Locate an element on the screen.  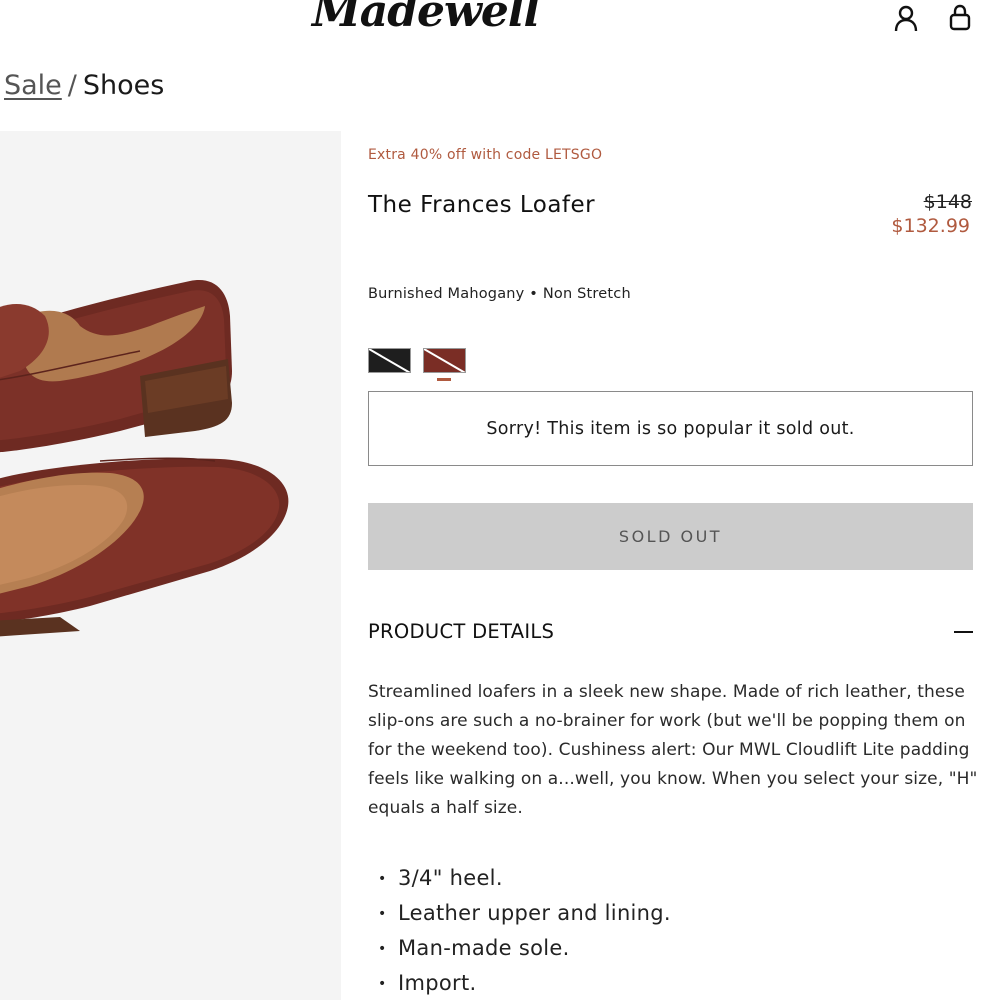
loafer-image-top is located at coordinates (116, 366).